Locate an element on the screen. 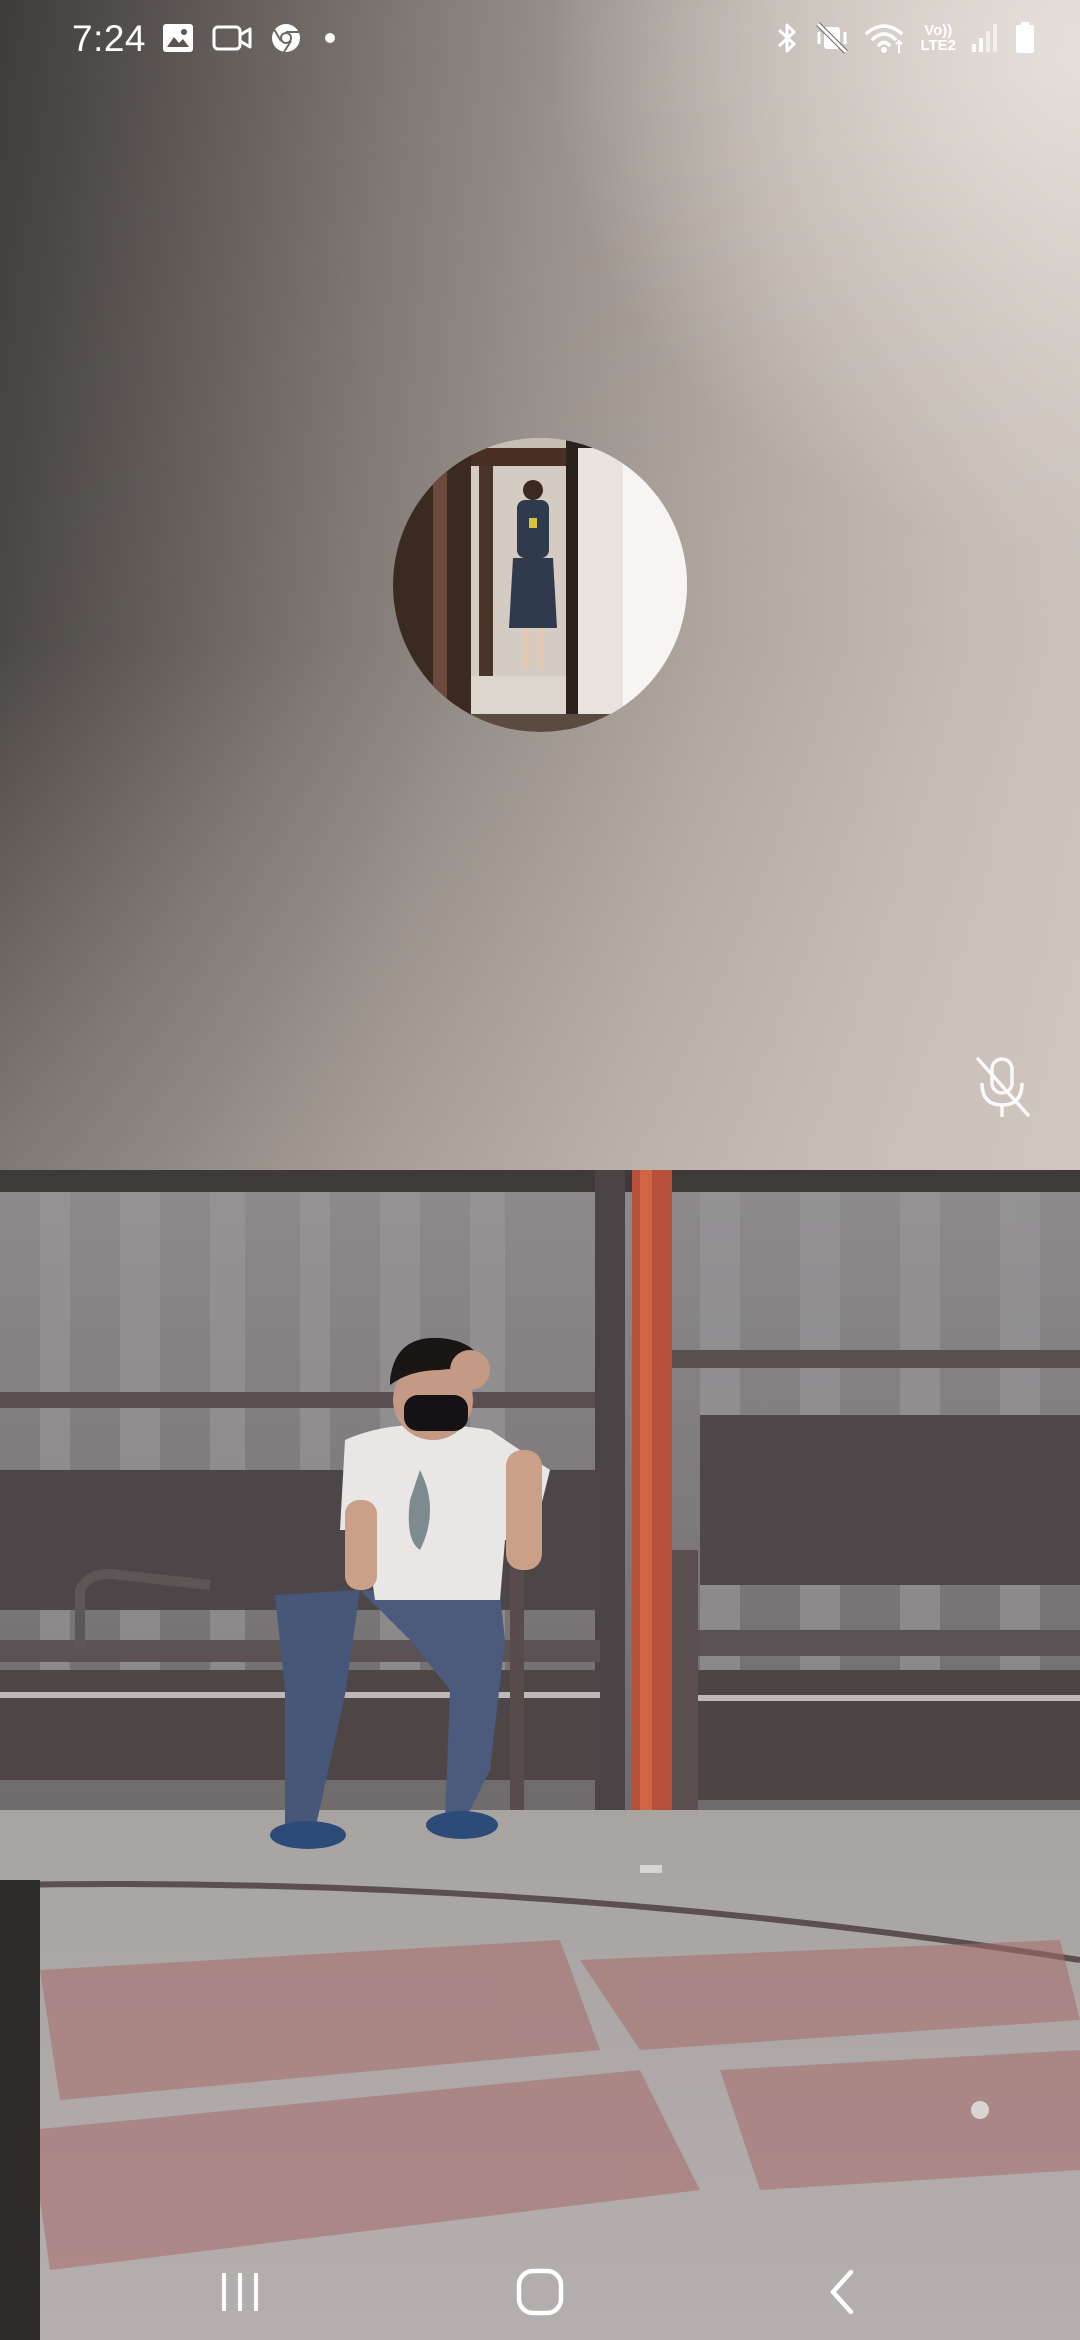 This screenshot has height=2340, width=1080. system-icons: Vo)) LTE2 is located at coordinates (905, 38).